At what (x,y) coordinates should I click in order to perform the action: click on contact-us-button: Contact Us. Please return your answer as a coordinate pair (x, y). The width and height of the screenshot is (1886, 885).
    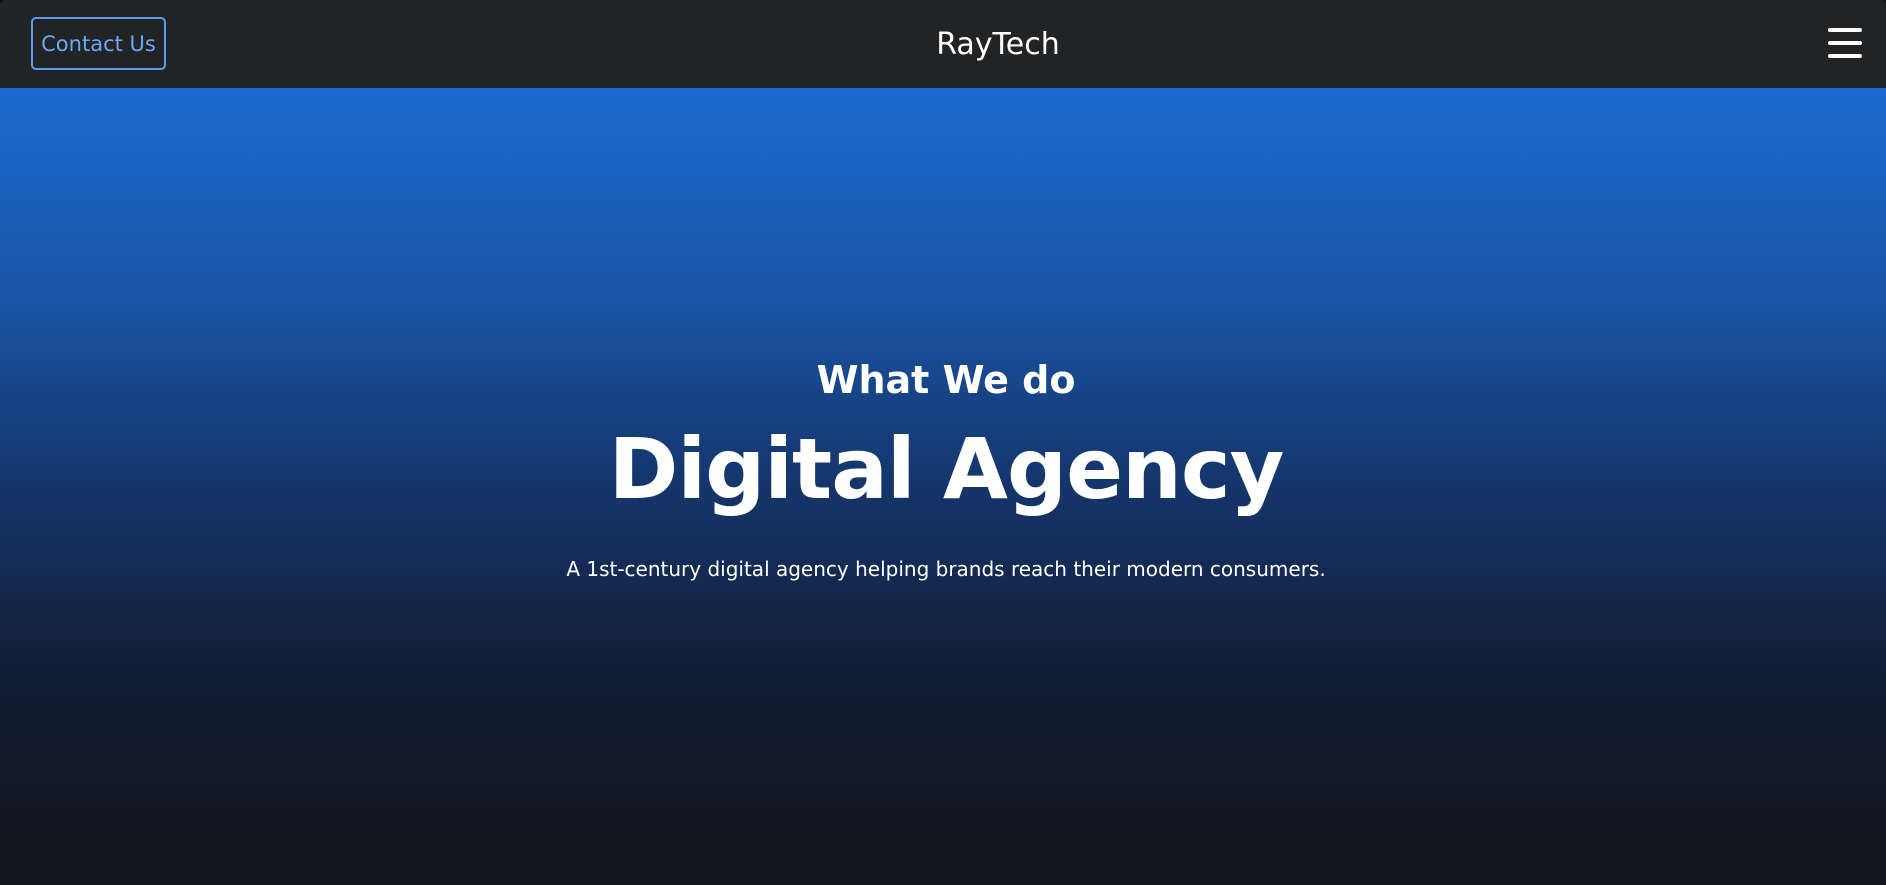
    Looking at the image, I should click on (98, 43).